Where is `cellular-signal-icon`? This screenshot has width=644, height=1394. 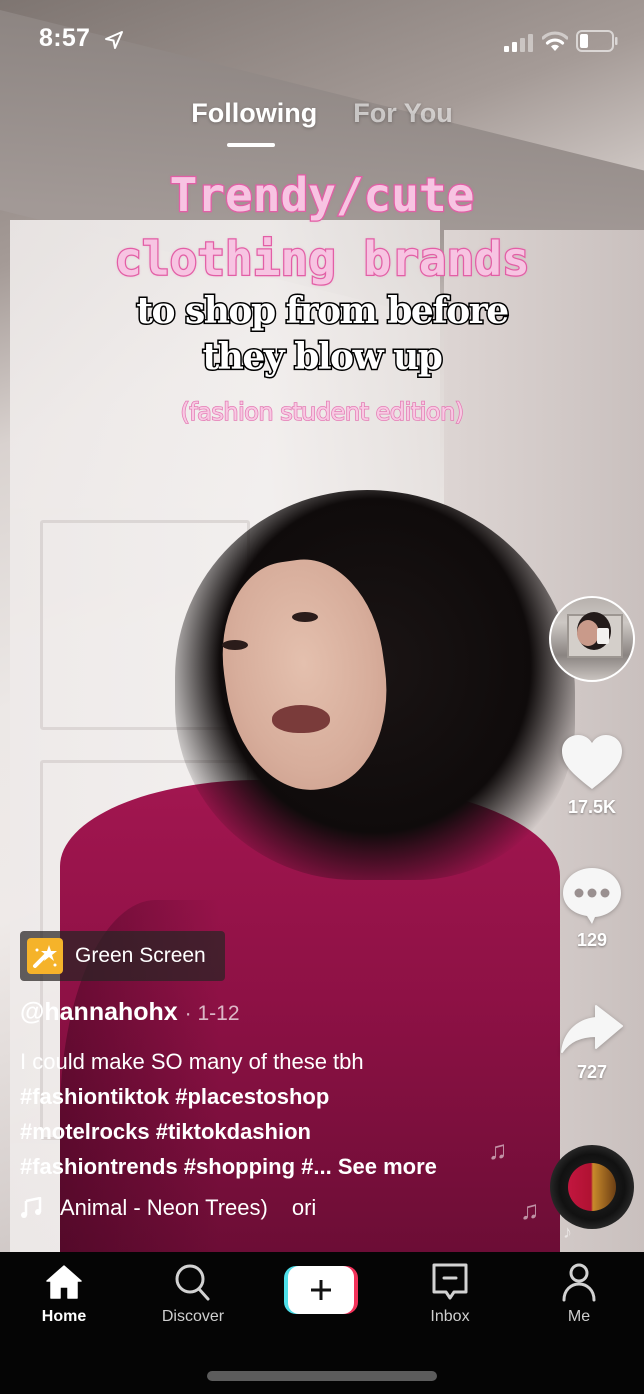 cellular-signal-icon is located at coordinates (518, 43).